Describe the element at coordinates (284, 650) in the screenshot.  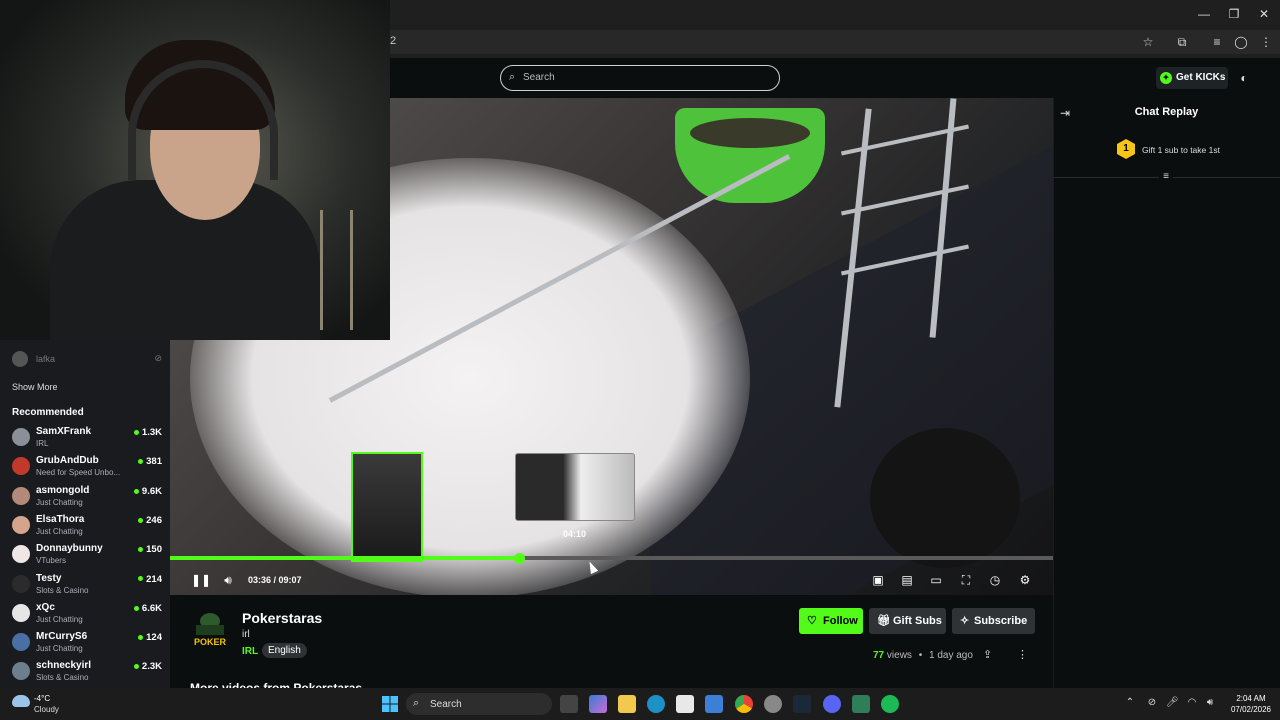
I see `language-tag: English` at that location.